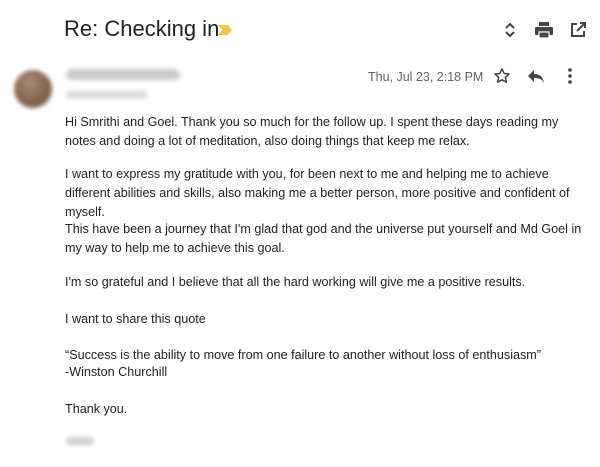 The height and width of the screenshot is (467, 600). What do you see at coordinates (116, 372) in the screenshot?
I see `quote-author: -Winston Churchill` at bounding box center [116, 372].